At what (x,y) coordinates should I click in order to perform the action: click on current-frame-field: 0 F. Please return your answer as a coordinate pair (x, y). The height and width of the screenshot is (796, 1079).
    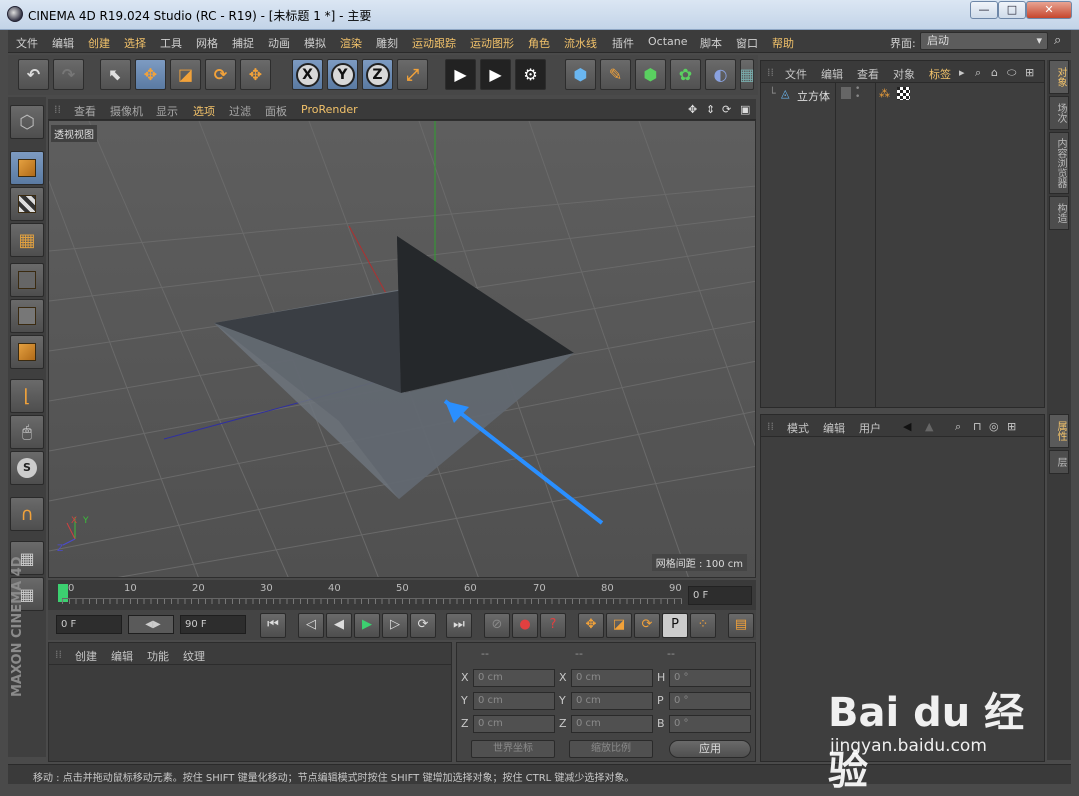
    Looking at the image, I should click on (720, 595).